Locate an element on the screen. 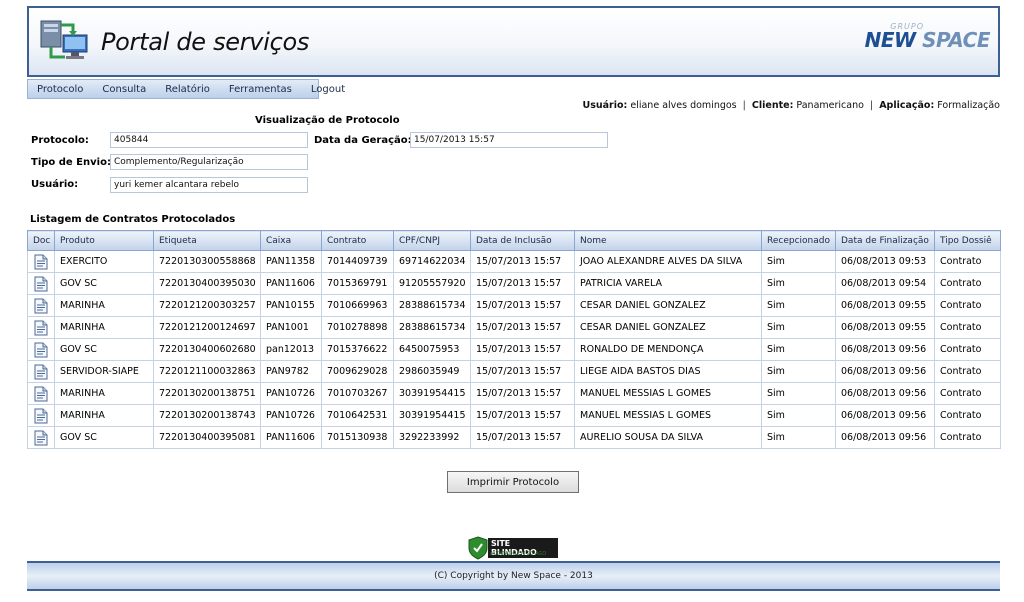 The height and width of the screenshot is (602, 1024). menu-item-ferramentas: Ferramentas is located at coordinates (260, 89).